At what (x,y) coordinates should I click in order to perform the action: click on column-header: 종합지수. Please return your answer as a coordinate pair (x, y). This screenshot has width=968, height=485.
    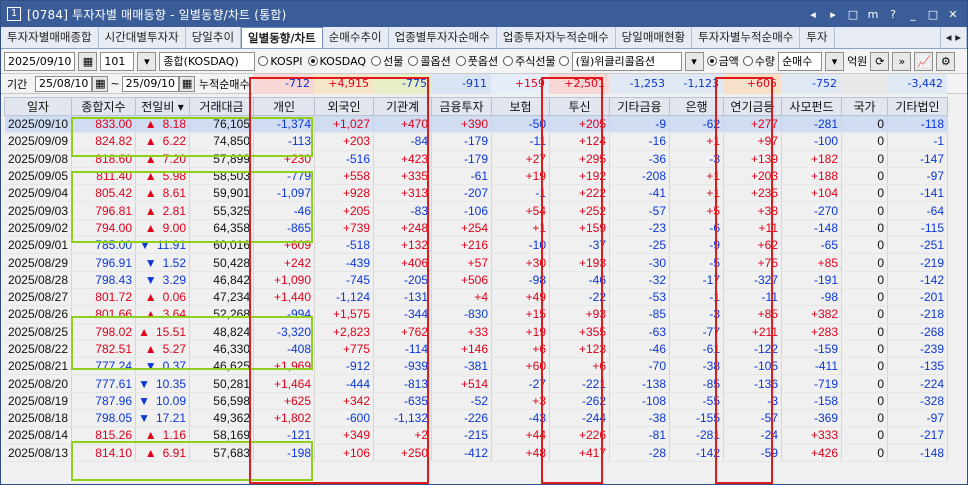
    Looking at the image, I should click on (103, 106).